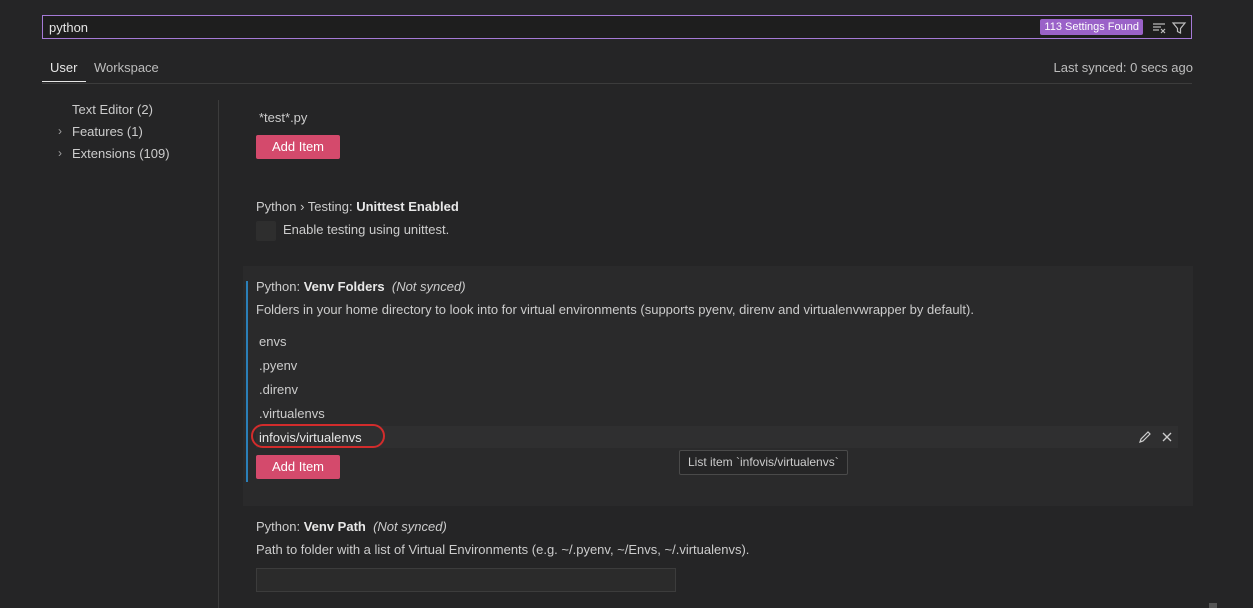 This screenshot has height=608, width=1253. Describe the element at coordinates (272, 341) in the screenshot. I see `list-item: envs` at that location.